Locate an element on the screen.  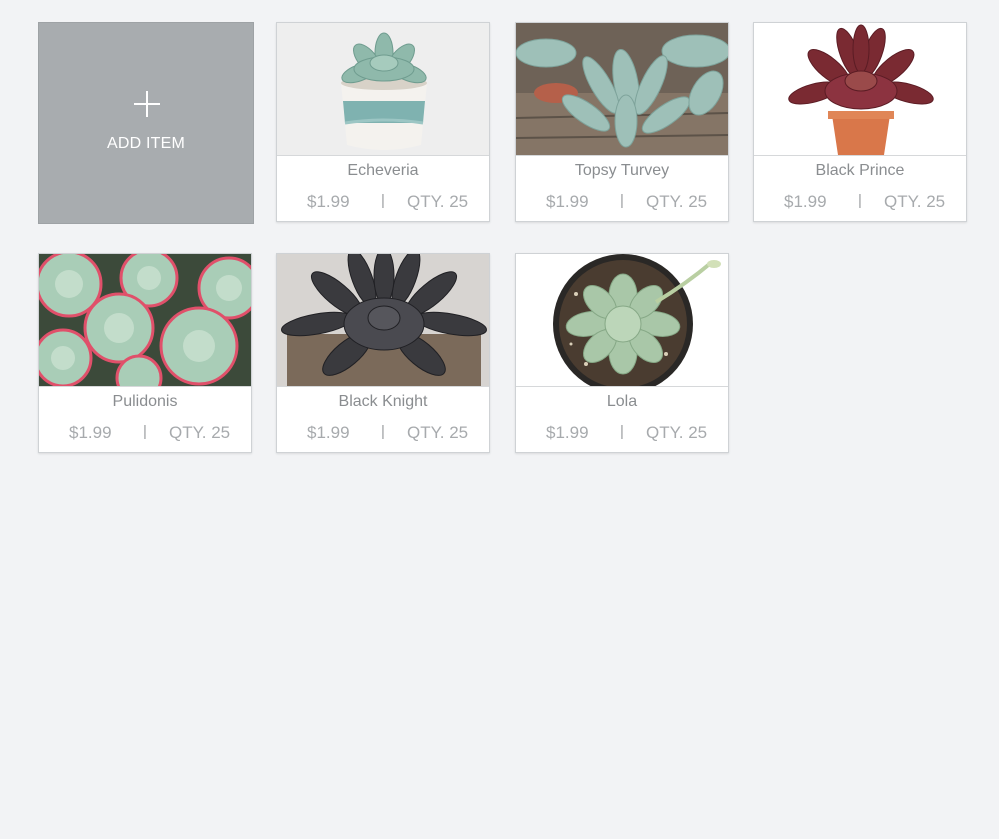
product-card: Pulidonis $1.99 | QTY. 25 is located at coordinates (145, 353).